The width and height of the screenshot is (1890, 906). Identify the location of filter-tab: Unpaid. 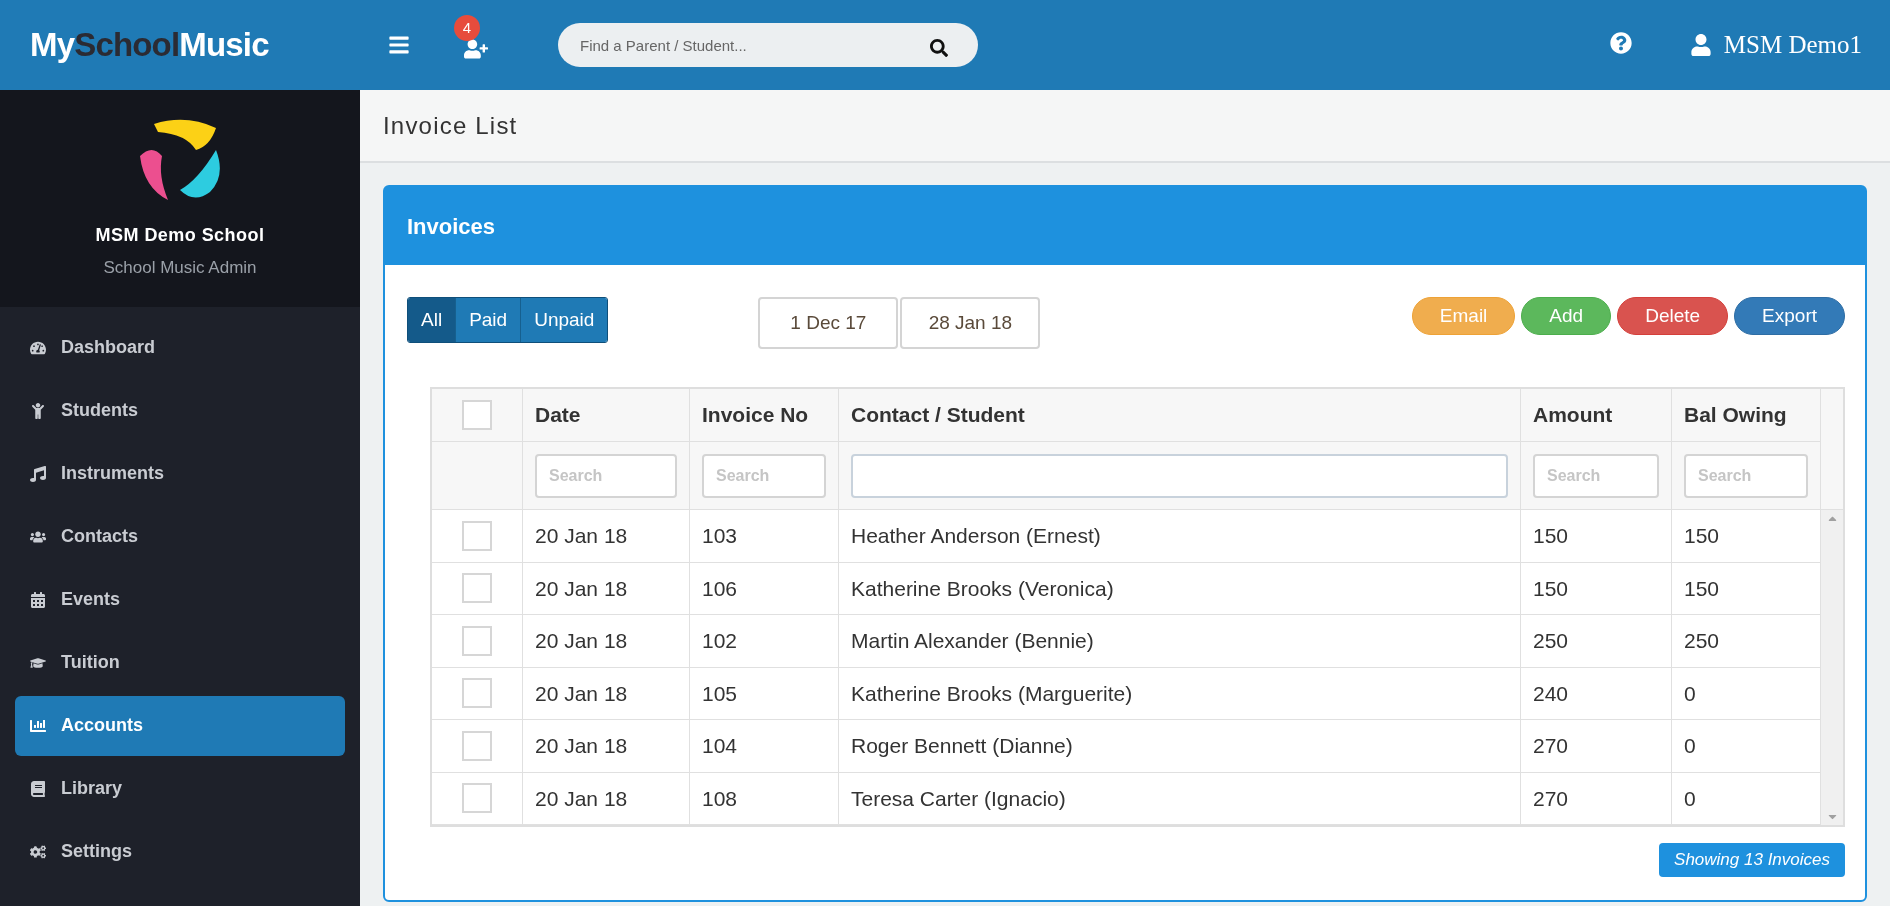
(564, 320).